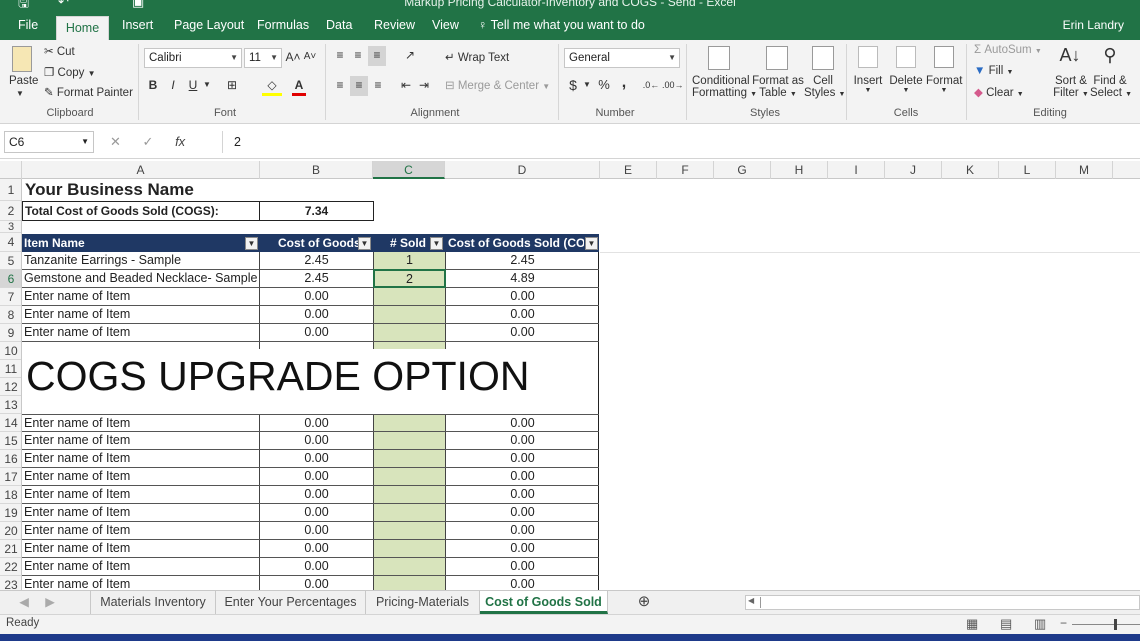 This screenshot has height=641, width=1140. What do you see at coordinates (868, 84) in the screenshot?
I see `insert-cells-button: Insert ▼` at bounding box center [868, 84].